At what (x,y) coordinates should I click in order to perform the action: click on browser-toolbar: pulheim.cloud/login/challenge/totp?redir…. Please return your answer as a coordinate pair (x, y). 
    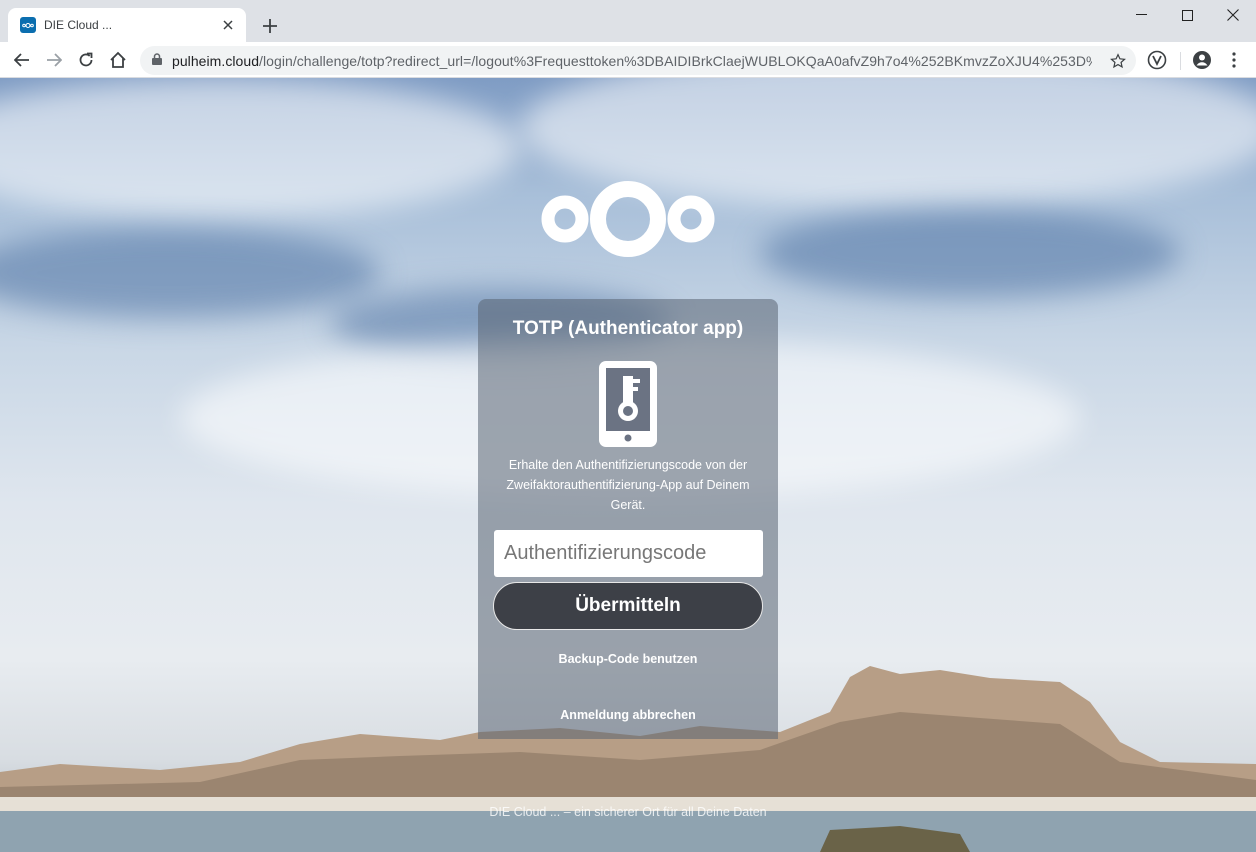
    Looking at the image, I should click on (628, 60).